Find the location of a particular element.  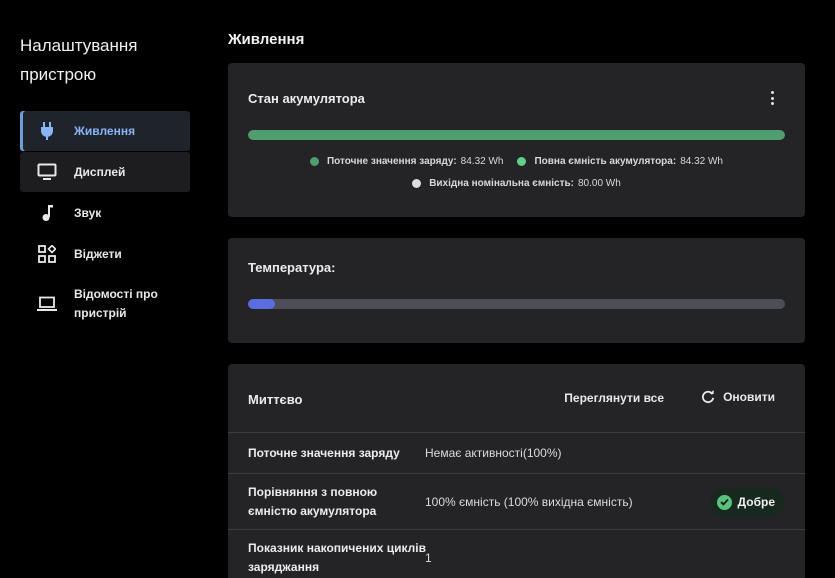

sidebar-item-label: Дисплей is located at coordinates (100, 171).